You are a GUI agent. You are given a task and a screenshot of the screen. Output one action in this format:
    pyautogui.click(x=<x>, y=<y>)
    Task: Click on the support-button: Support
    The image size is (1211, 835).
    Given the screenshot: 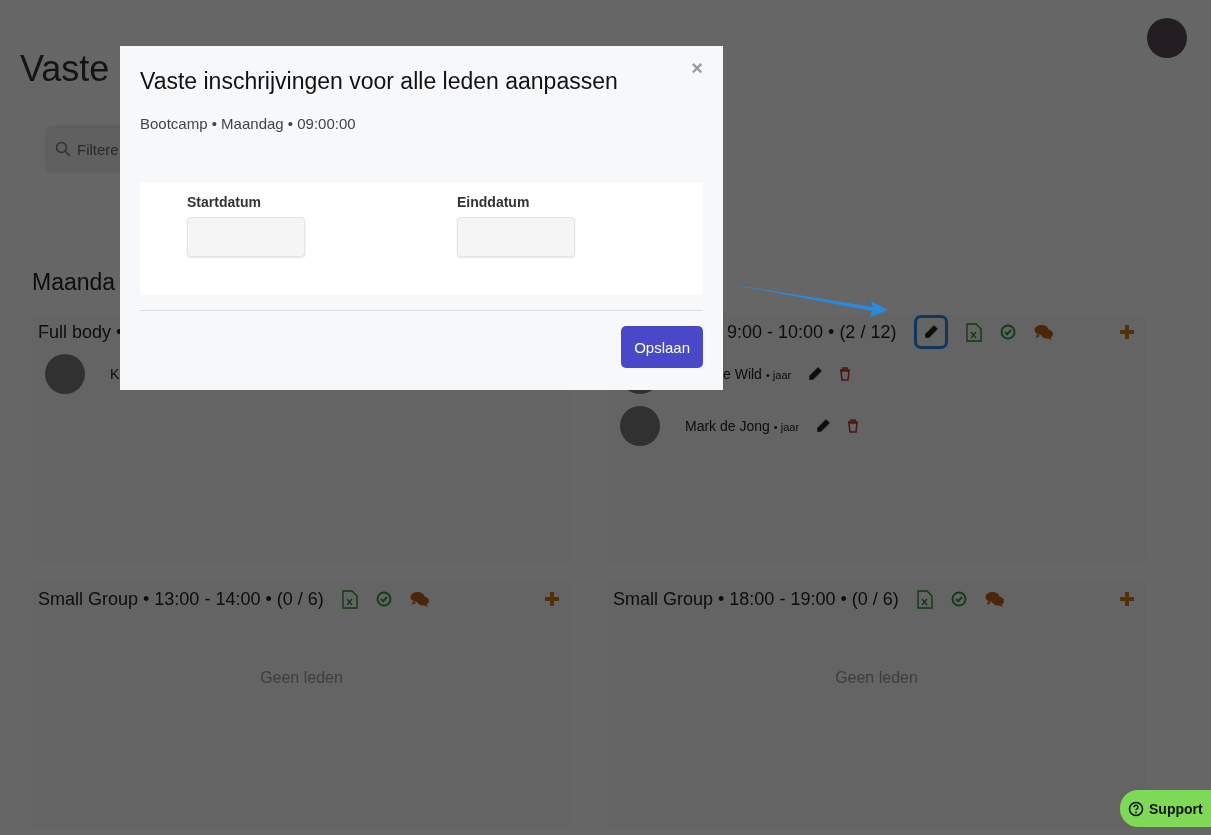 What is the action you would take?
    pyautogui.click(x=1165, y=808)
    